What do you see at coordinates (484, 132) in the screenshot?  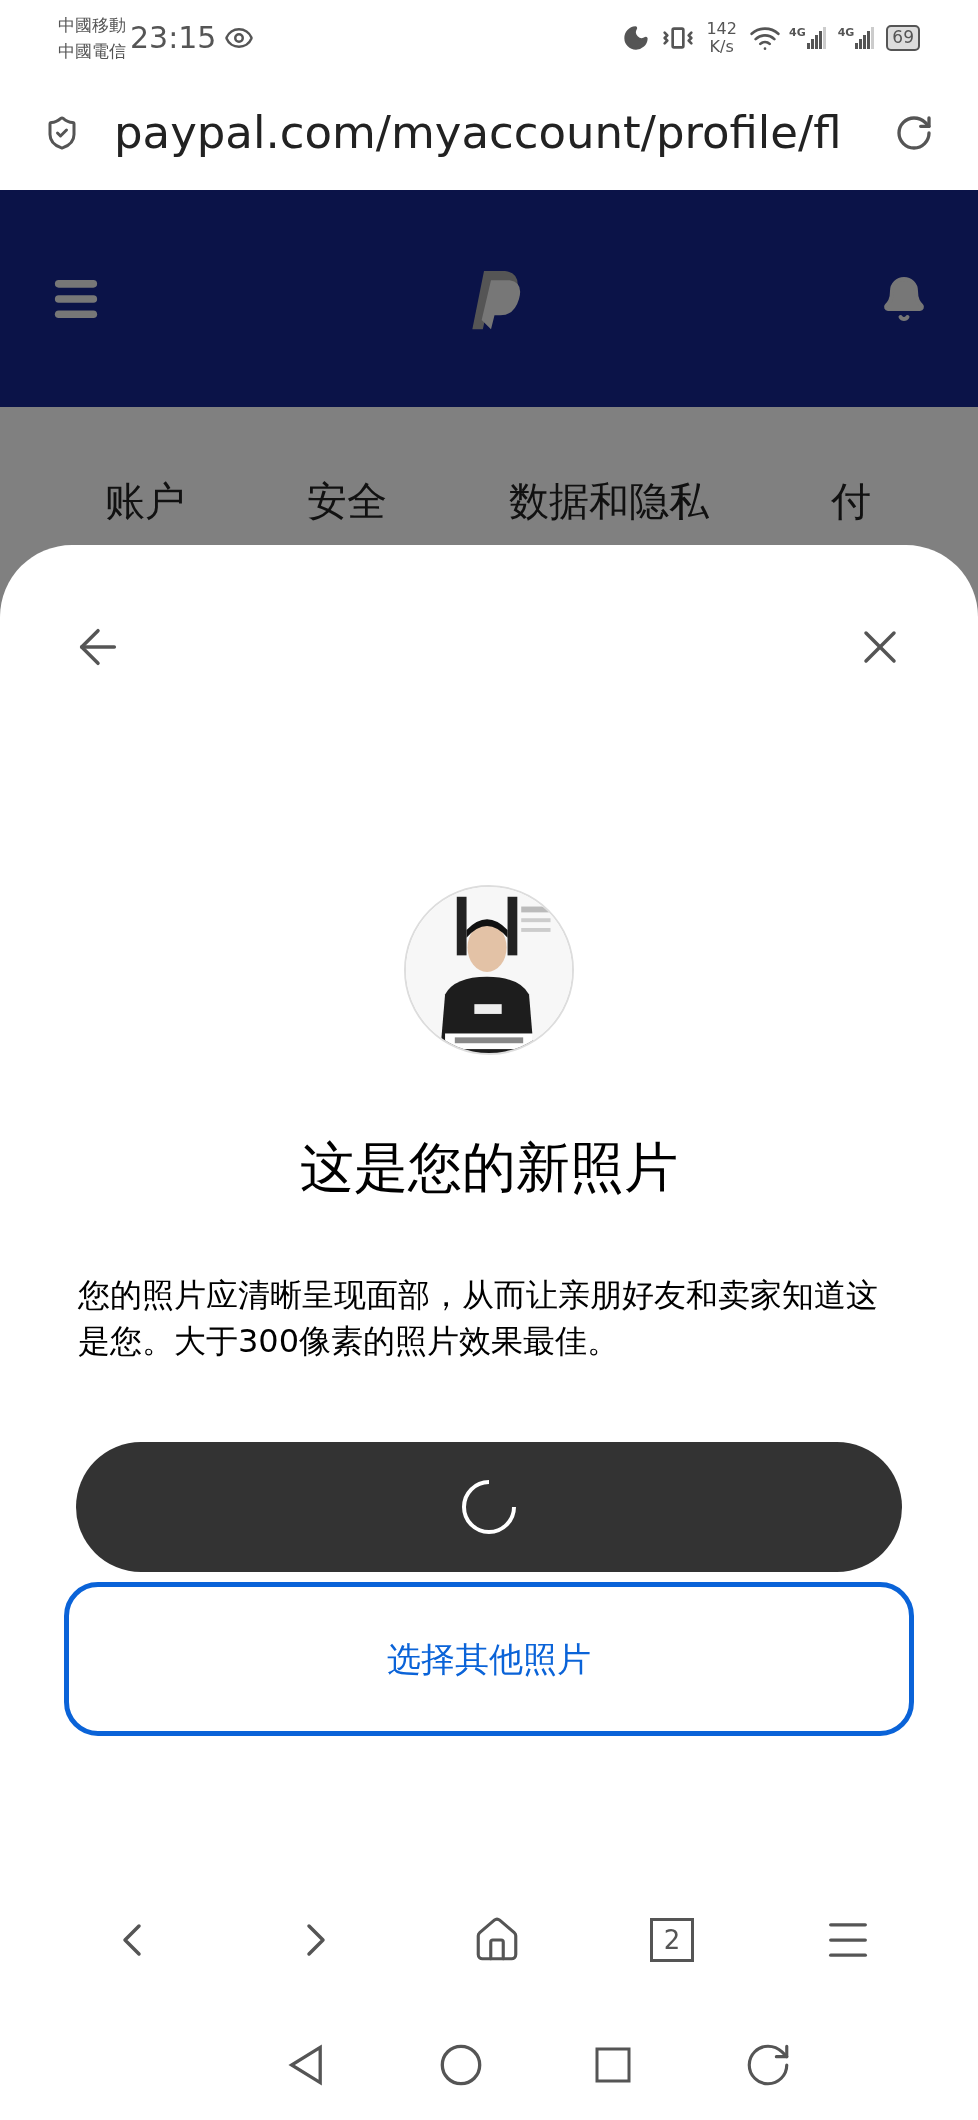 I see `url-text: paypal.com/myaccount/profile/fl` at bounding box center [484, 132].